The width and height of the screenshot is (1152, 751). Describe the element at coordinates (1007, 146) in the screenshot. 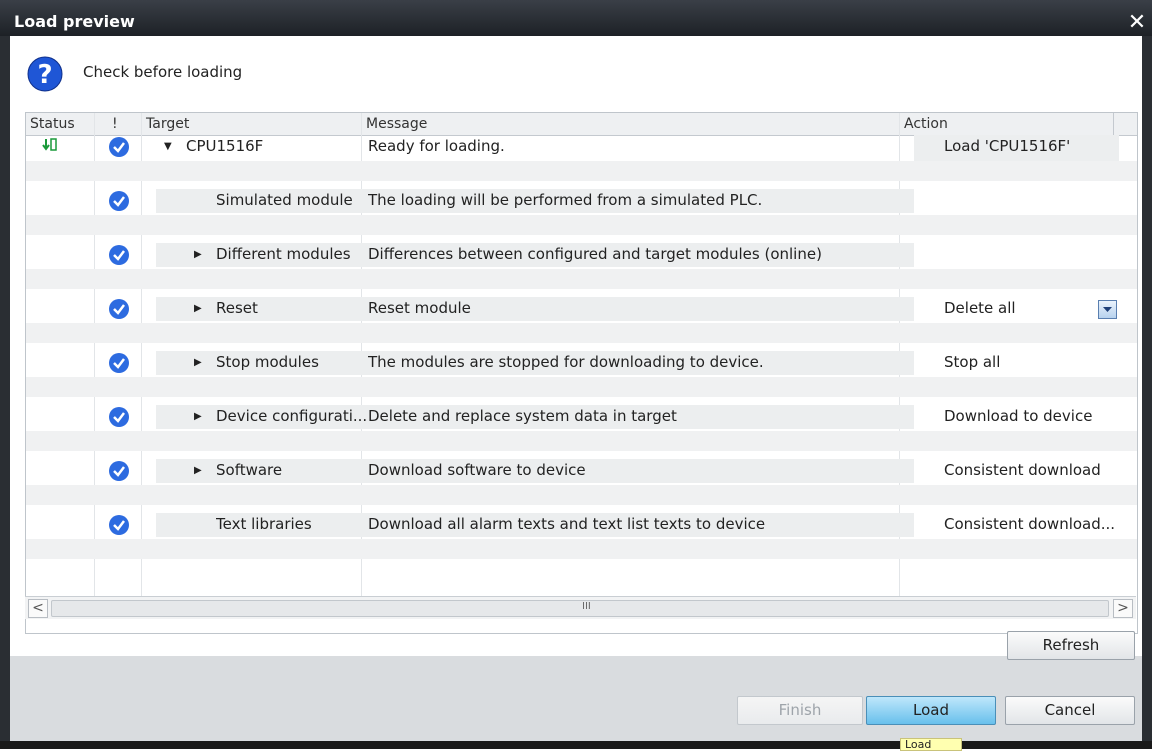

I see `row-action: Load 'CPU1516F'` at that location.